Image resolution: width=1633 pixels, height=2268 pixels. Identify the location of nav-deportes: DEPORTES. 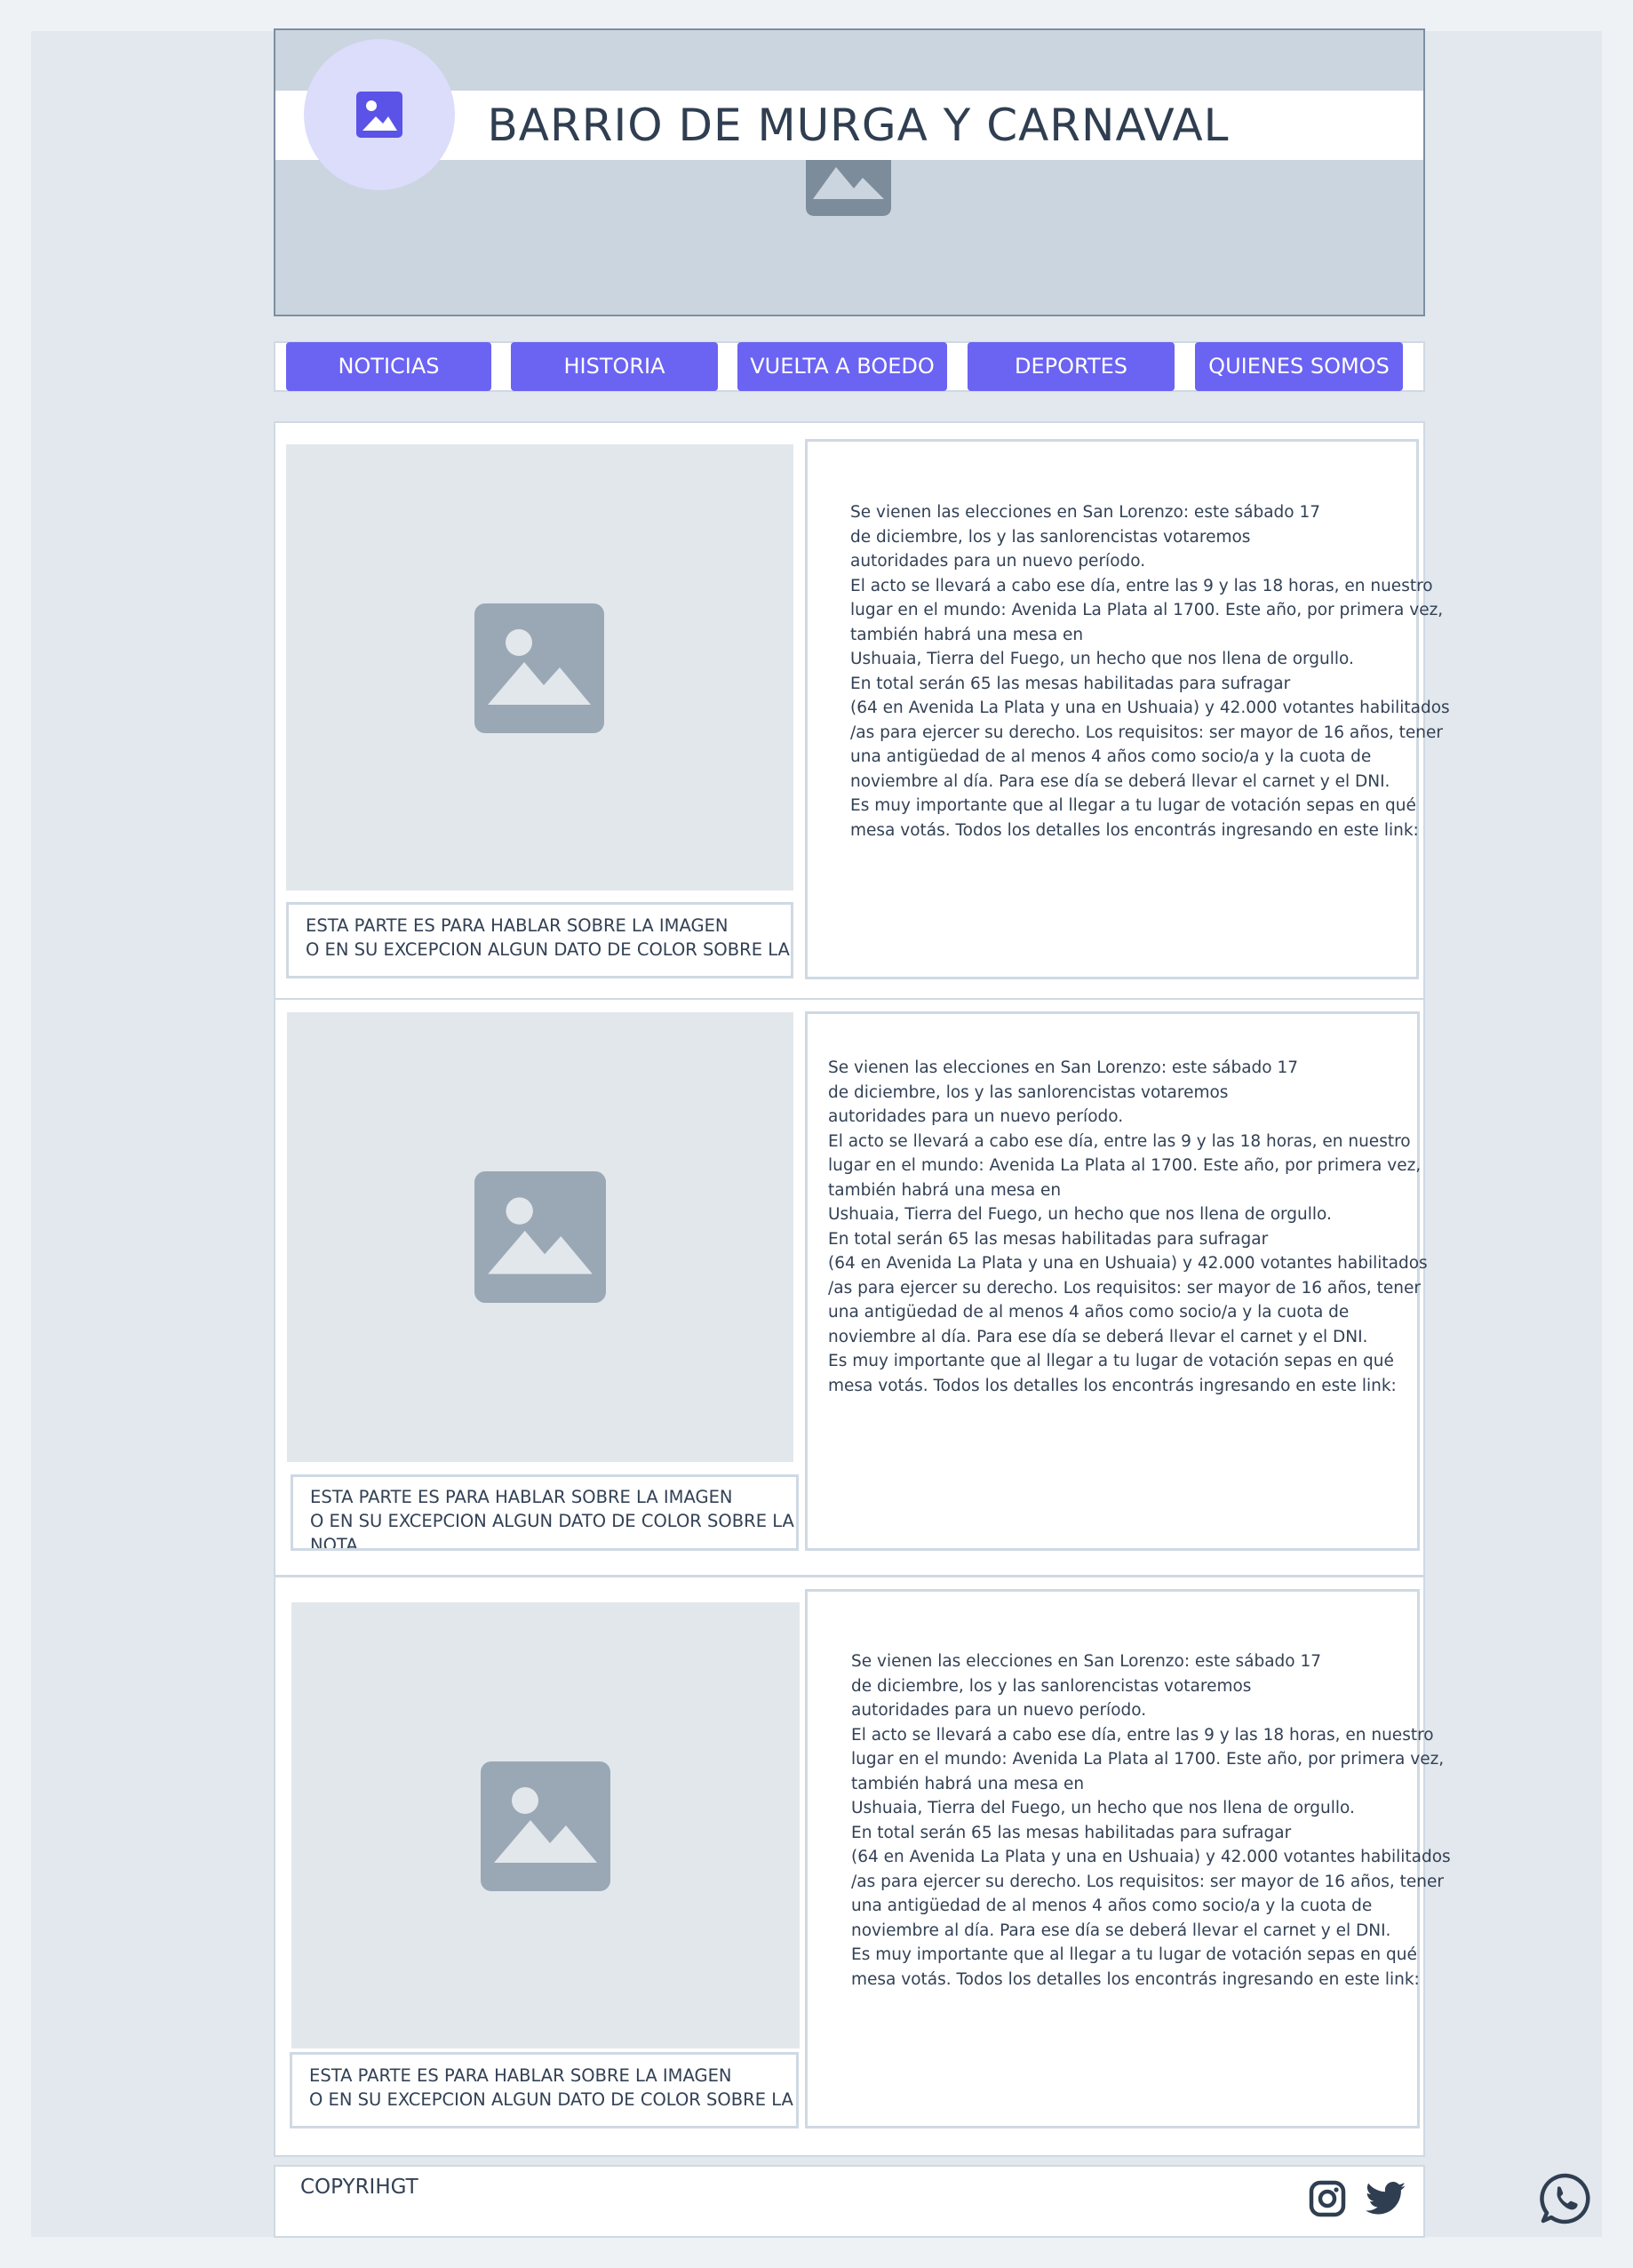
(1071, 367).